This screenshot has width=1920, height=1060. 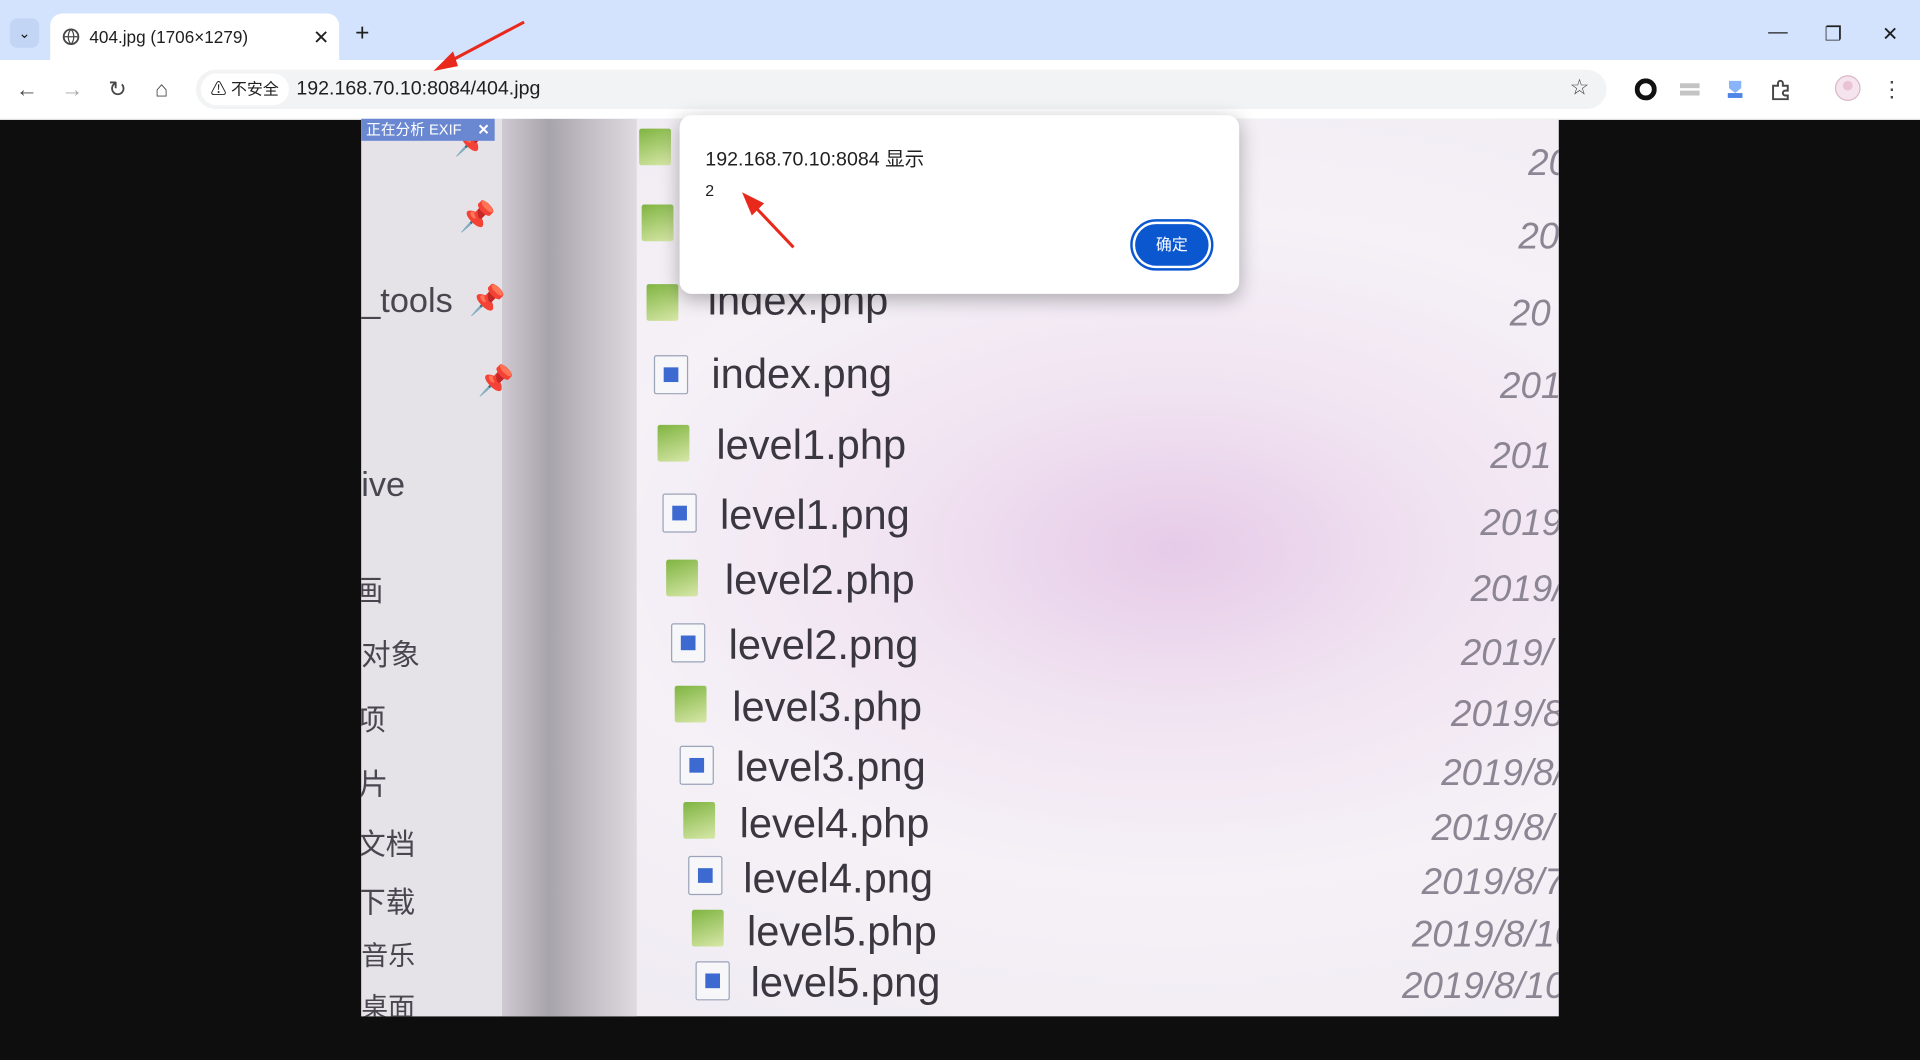 I want to click on home-button: ⌂, so click(x=161, y=89).